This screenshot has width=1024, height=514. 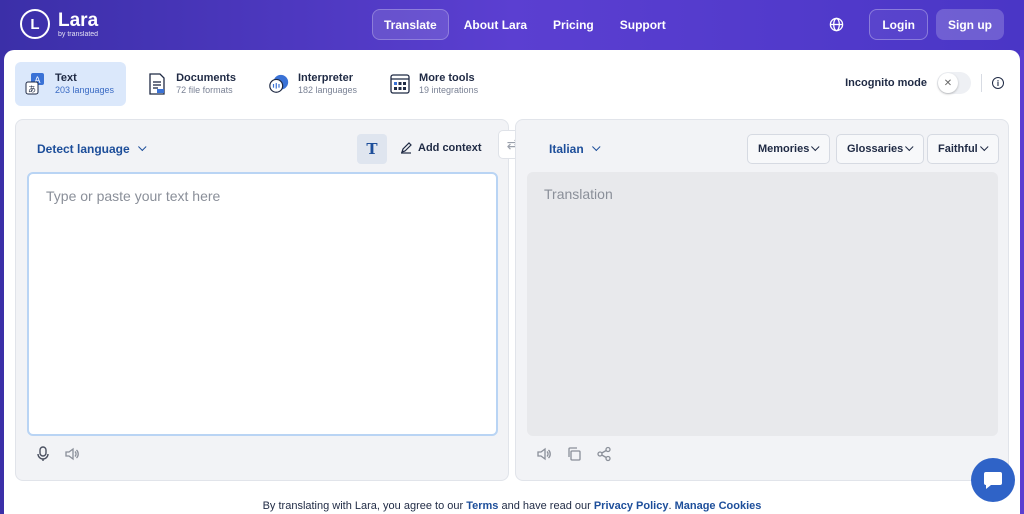 I want to click on terms-link: Terms, so click(x=482, y=506).